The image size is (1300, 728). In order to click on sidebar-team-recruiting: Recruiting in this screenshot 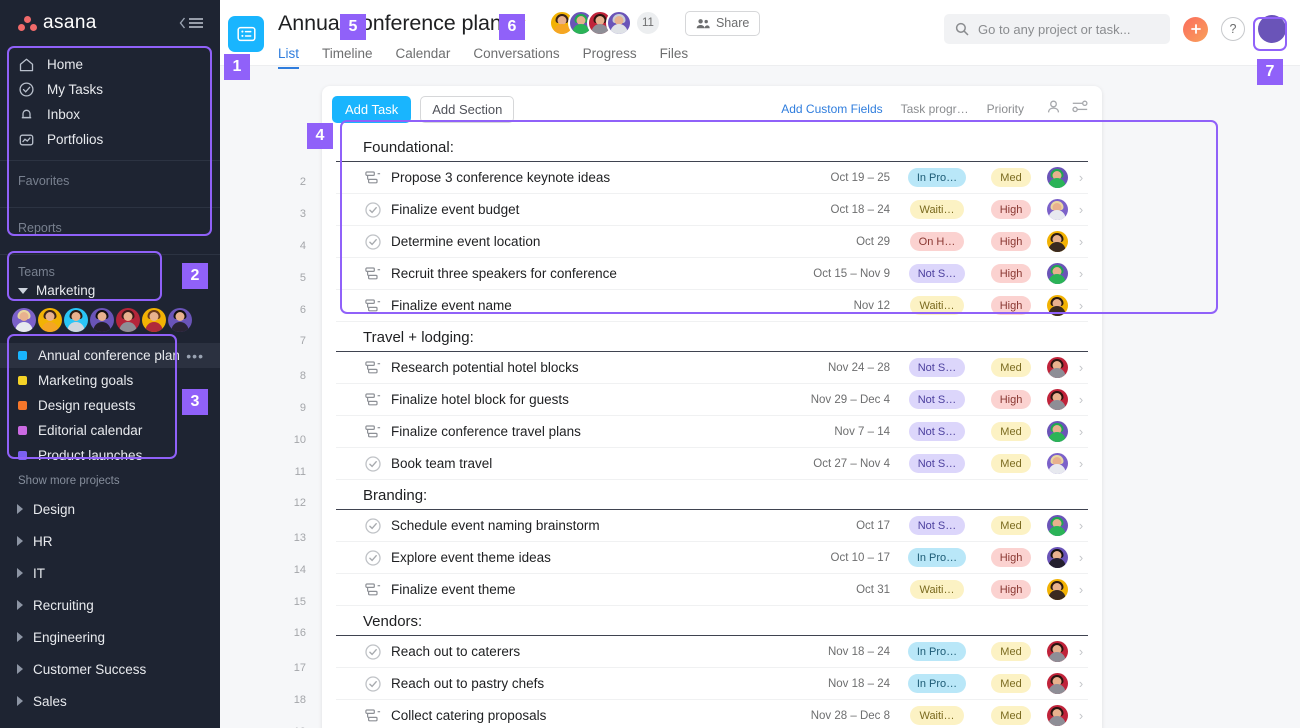, I will do `click(110, 605)`.